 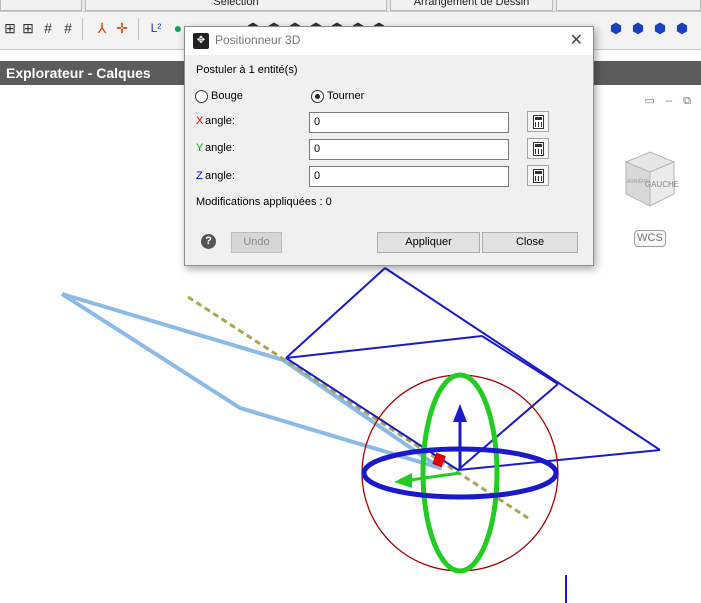 I want to click on undo-button: Undo, so click(x=256, y=242).